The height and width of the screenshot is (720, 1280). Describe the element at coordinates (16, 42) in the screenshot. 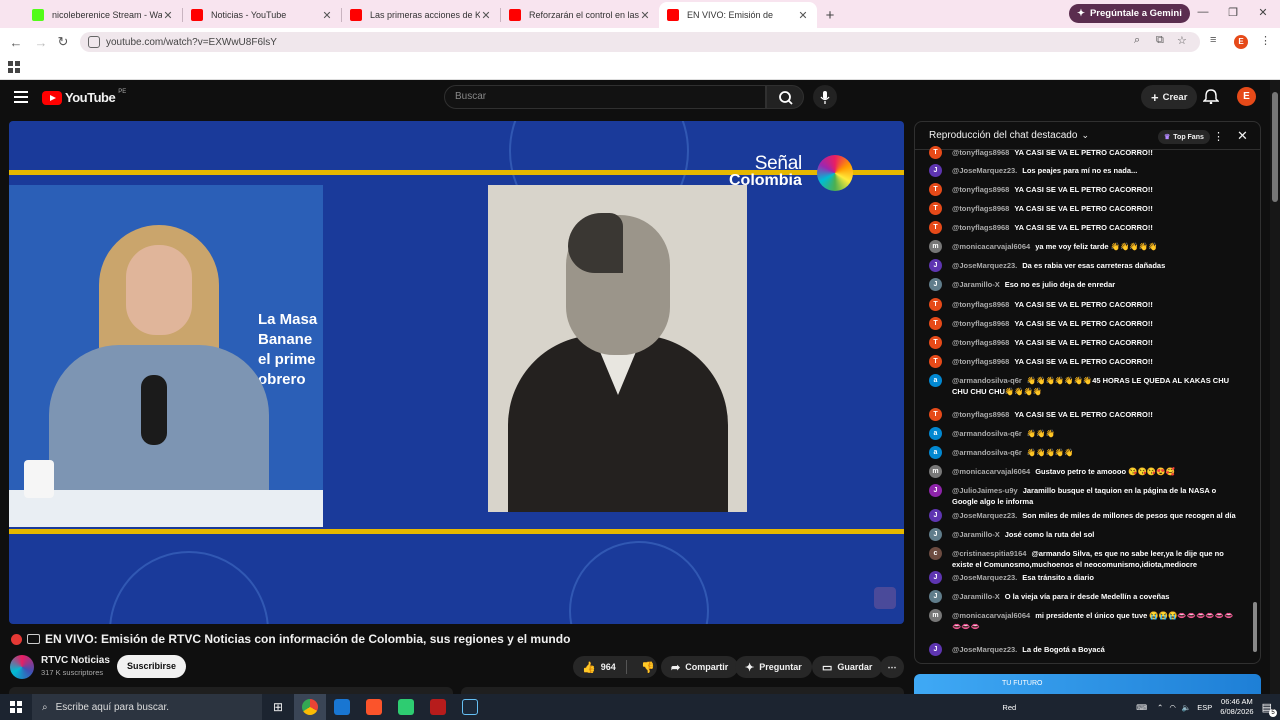

I see `back-icon: ←` at that location.